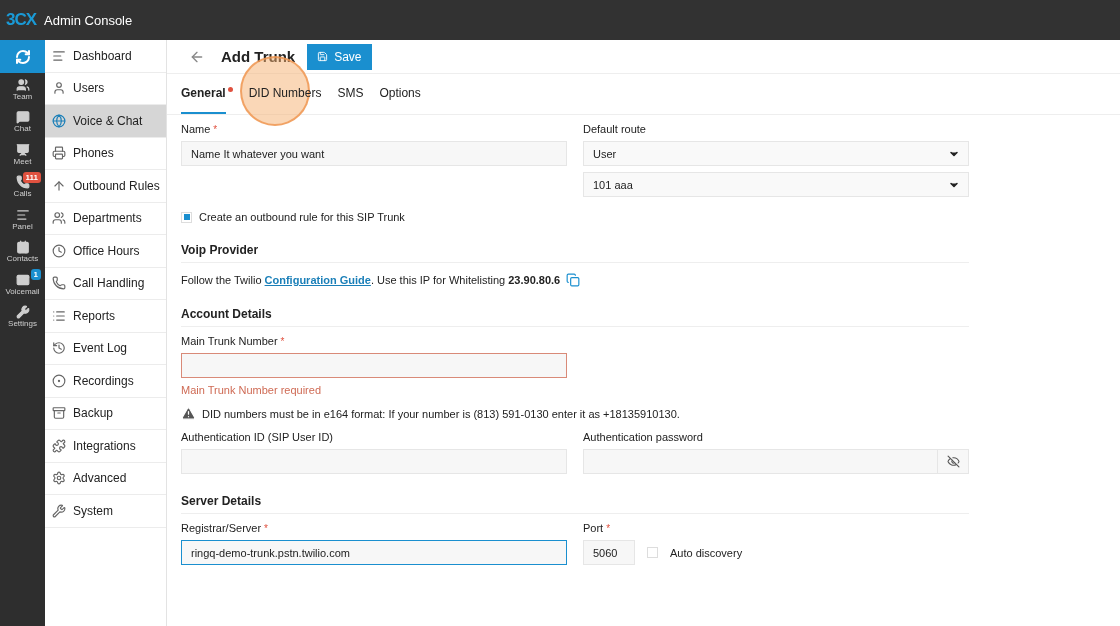  Describe the element at coordinates (105, 121) in the screenshot. I see `sidebar-item: Voice & Chat` at that location.